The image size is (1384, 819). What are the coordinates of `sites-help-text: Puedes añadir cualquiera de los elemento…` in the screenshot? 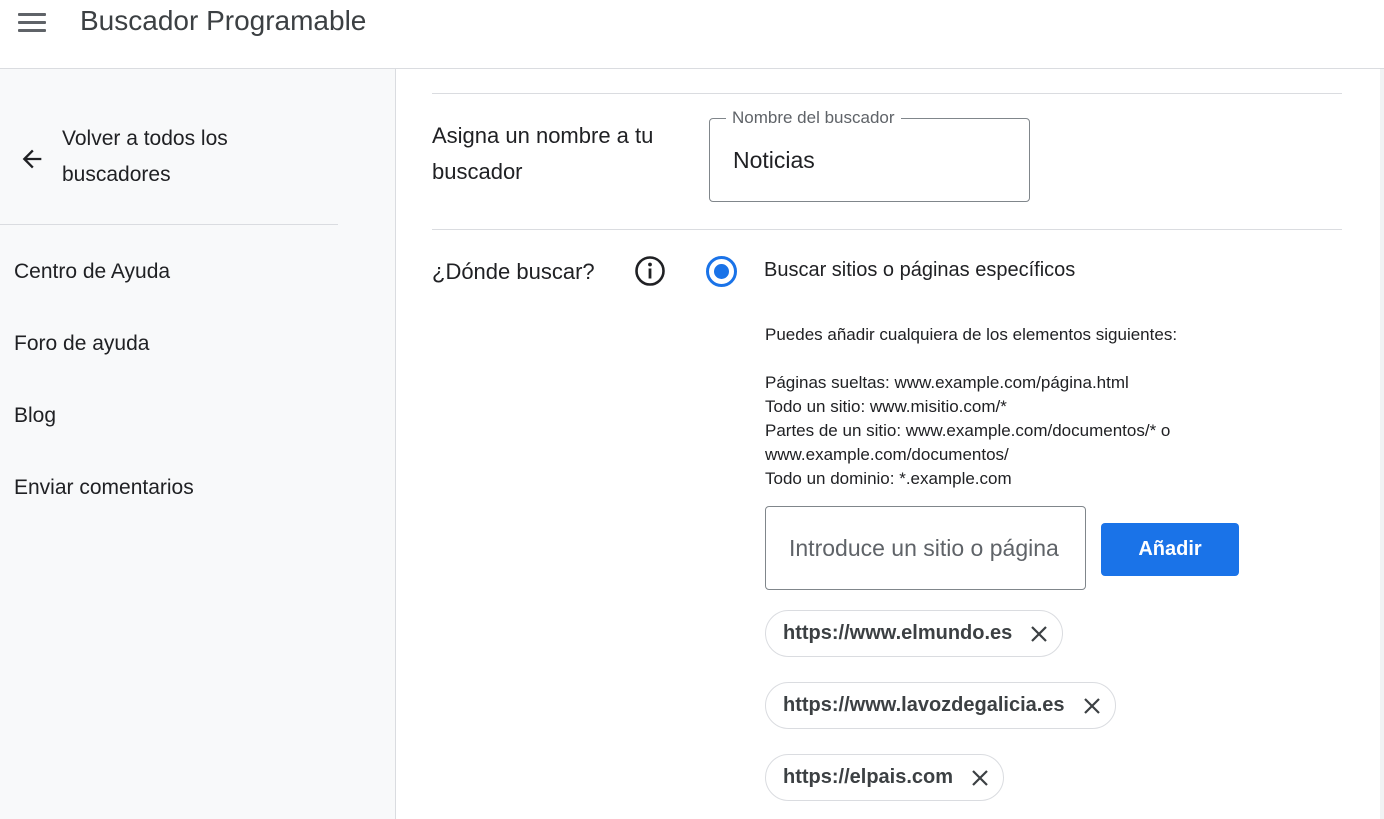 It's located at (1025, 407).